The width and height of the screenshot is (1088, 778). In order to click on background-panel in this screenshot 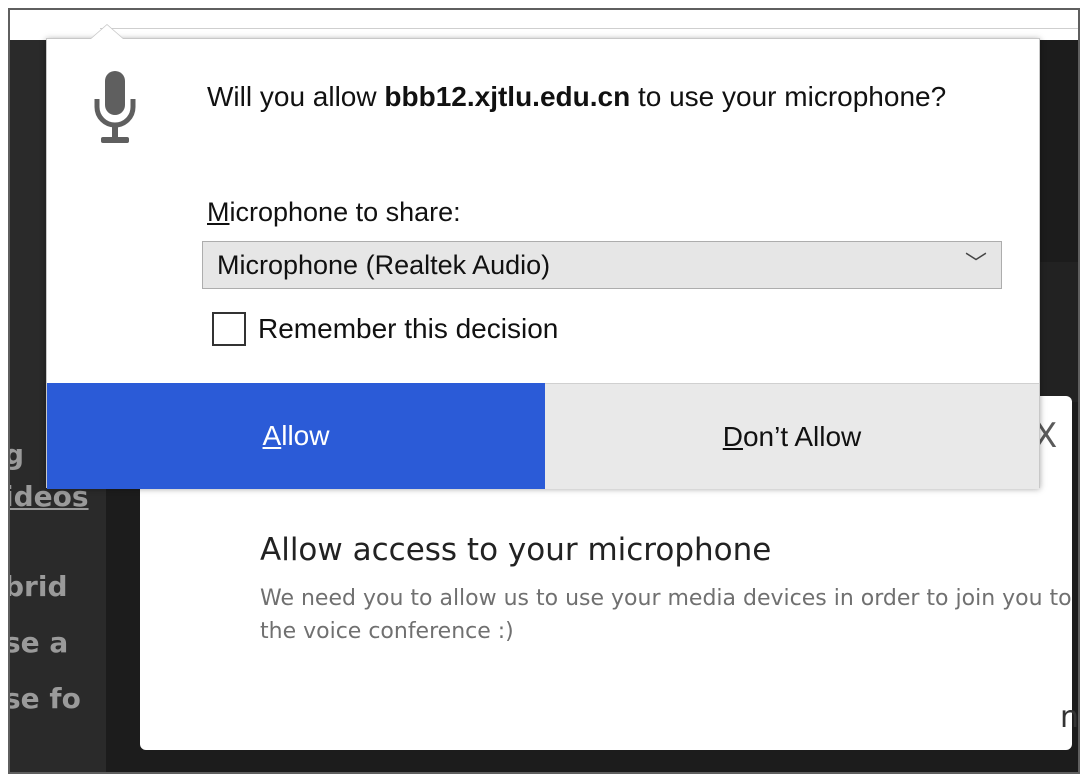, I will do `click(1058, 332)`.